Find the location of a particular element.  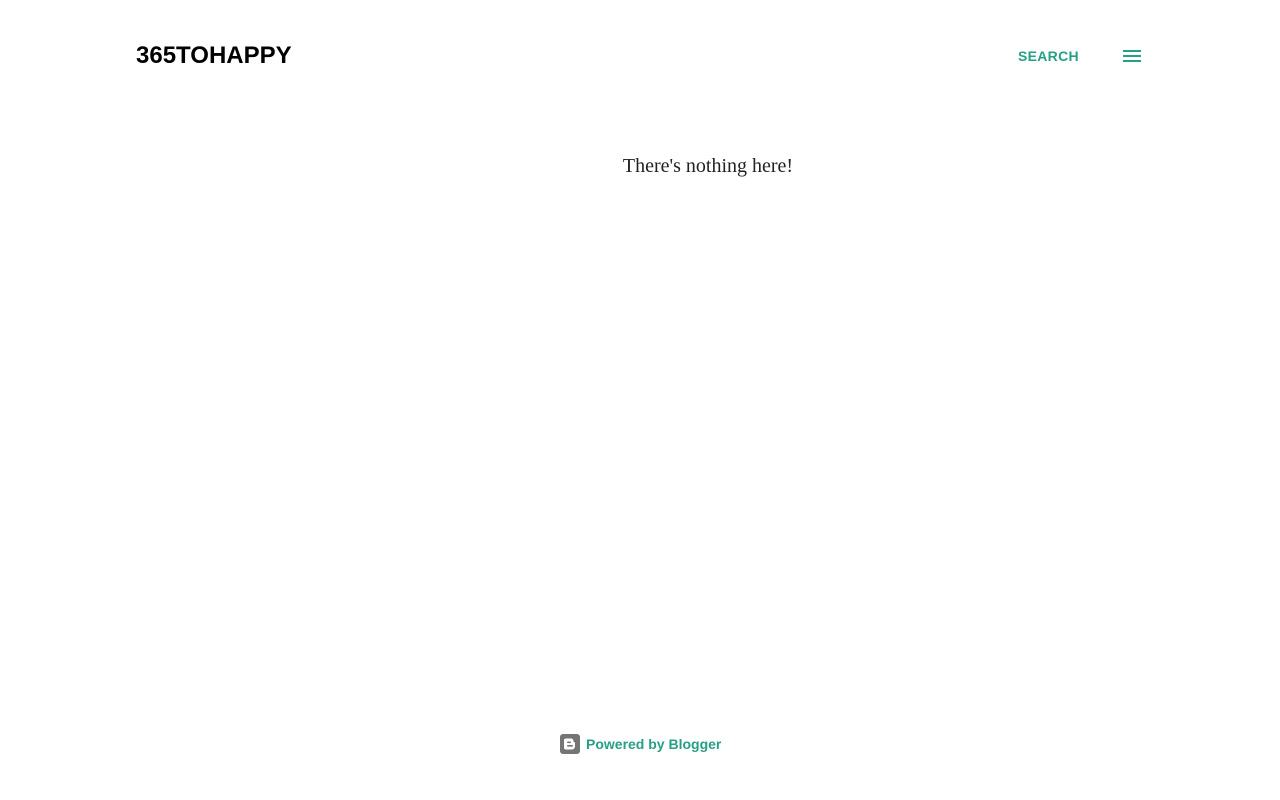

site-footer: Powered by Blogger is located at coordinates (640, 744).